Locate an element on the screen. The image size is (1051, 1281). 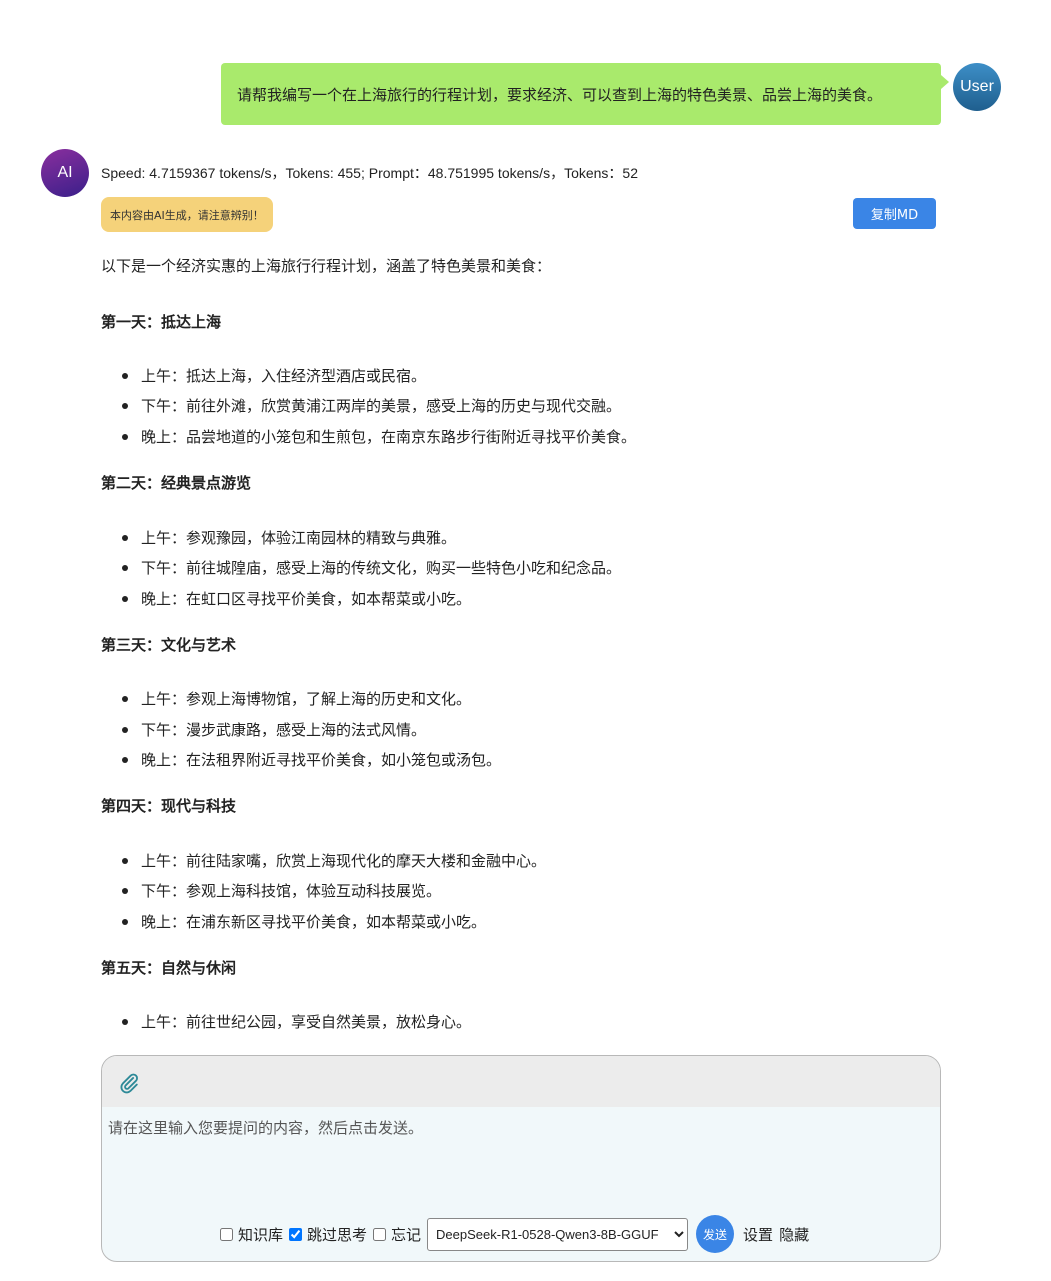
forget-label: 忘记 is located at coordinates (406, 1234).